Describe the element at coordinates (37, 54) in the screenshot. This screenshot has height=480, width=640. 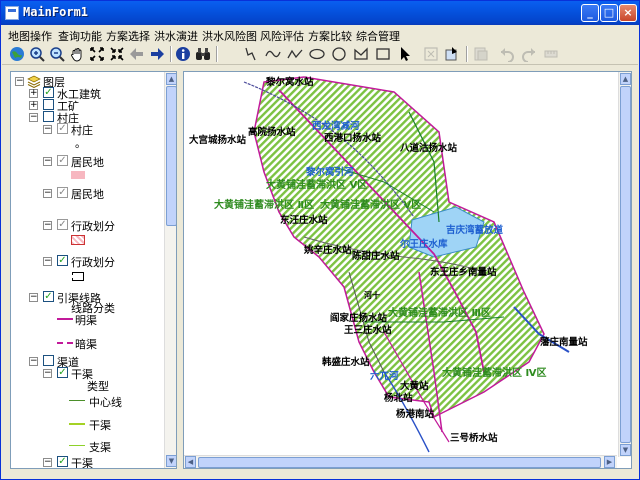
I see `zoom-in-icon` at that location.